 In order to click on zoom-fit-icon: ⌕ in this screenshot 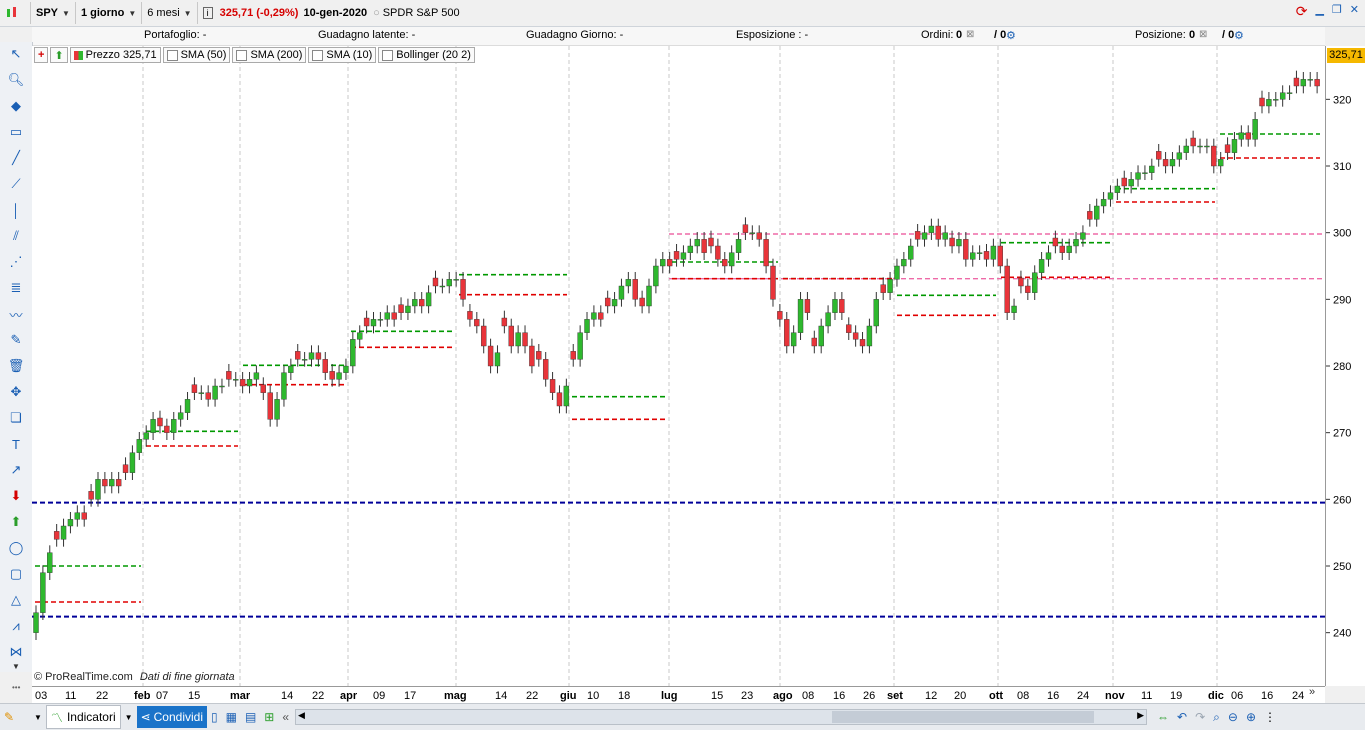, I will do `click(1216, 717)`.